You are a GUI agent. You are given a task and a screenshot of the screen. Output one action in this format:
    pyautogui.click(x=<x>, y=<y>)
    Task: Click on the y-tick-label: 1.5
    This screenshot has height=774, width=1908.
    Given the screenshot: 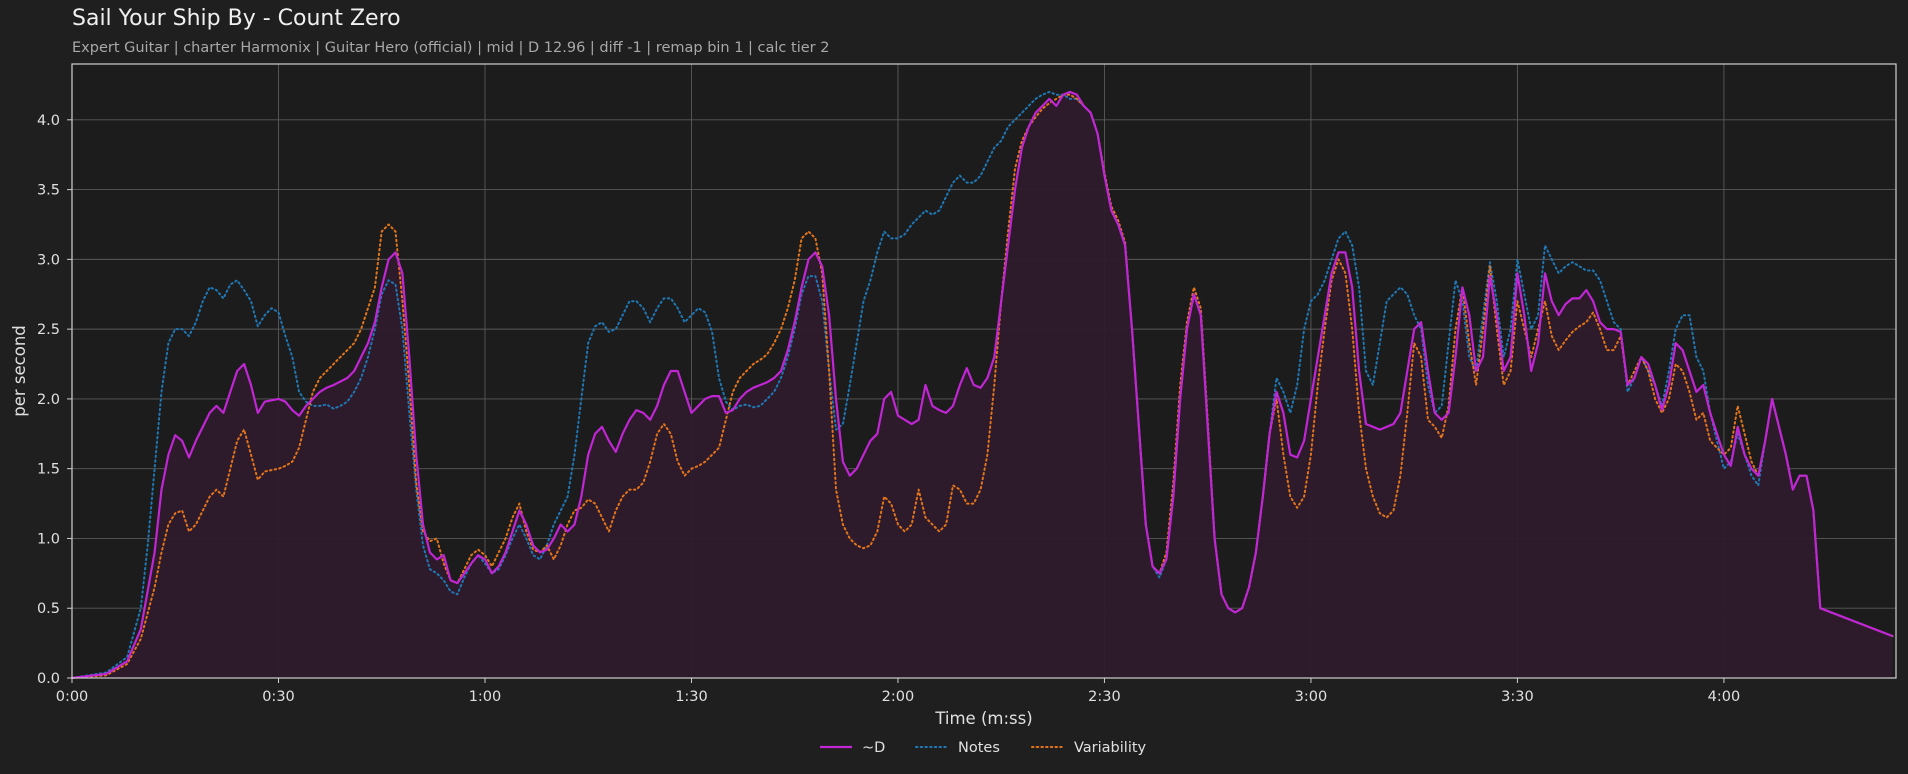 What is the action you would take?
    pyautogui.click(x=48, y=470)
    